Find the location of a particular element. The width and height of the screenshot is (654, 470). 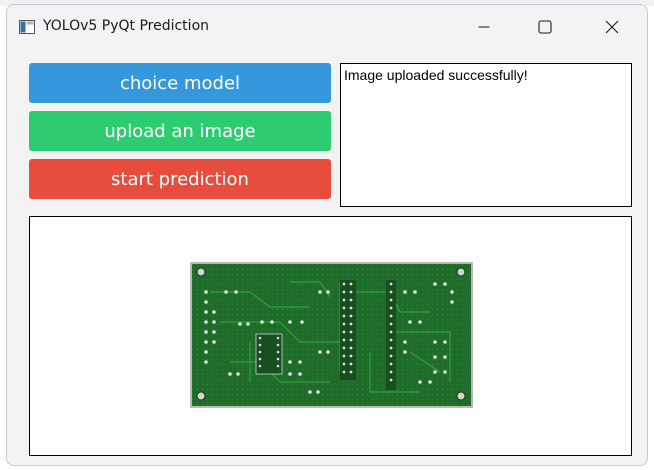

maximize-button is located at coordinates (545, 27).